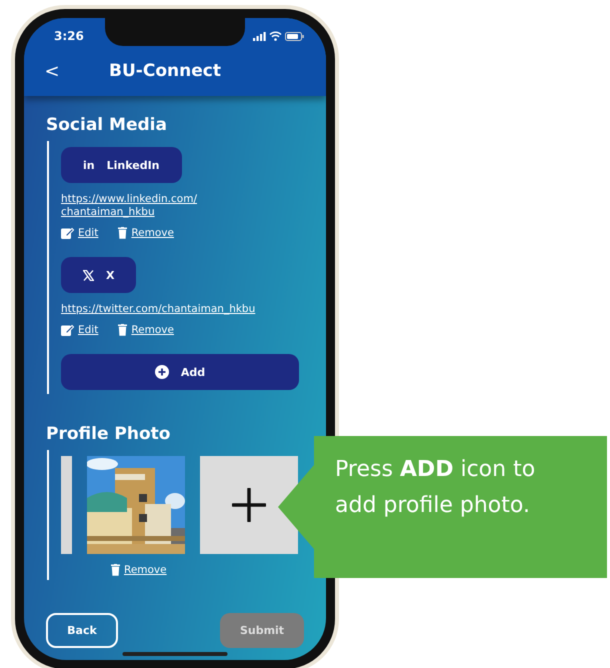 The image size is (610, 668). What do you see at coordinates (259, 36) in the screenshot?
I see `signal-icon` at bounding box center [259, 36].